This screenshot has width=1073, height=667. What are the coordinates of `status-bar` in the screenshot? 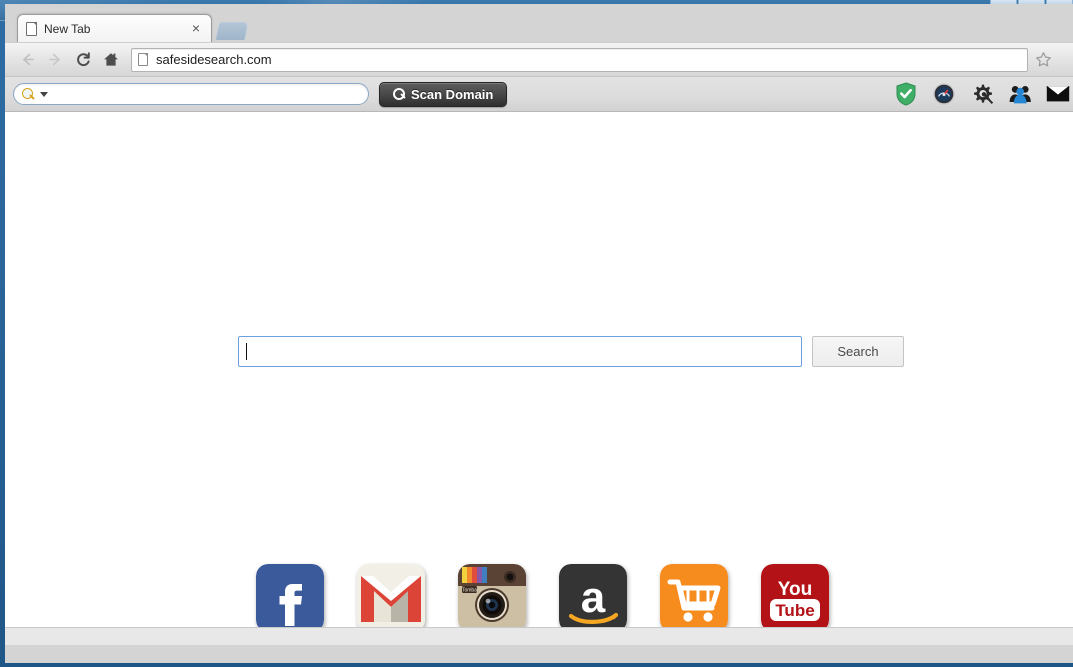 It's located at (539, 636).